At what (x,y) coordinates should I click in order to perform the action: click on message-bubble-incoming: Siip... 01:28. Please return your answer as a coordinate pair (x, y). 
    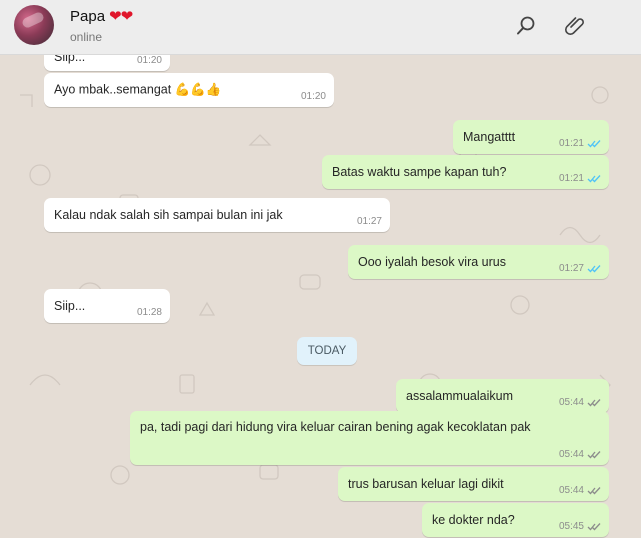
    Looking at the image, I should click on (107, 306).